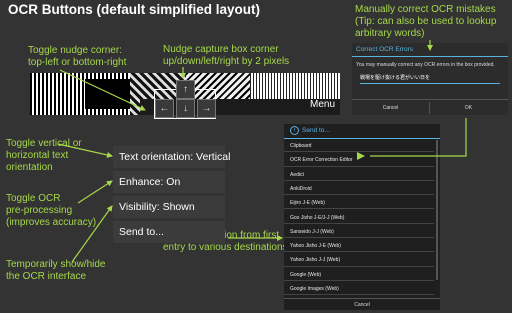  I want to click on correction-input: 戦場を駆け抜ける君がいい日を, so click(430, 79).